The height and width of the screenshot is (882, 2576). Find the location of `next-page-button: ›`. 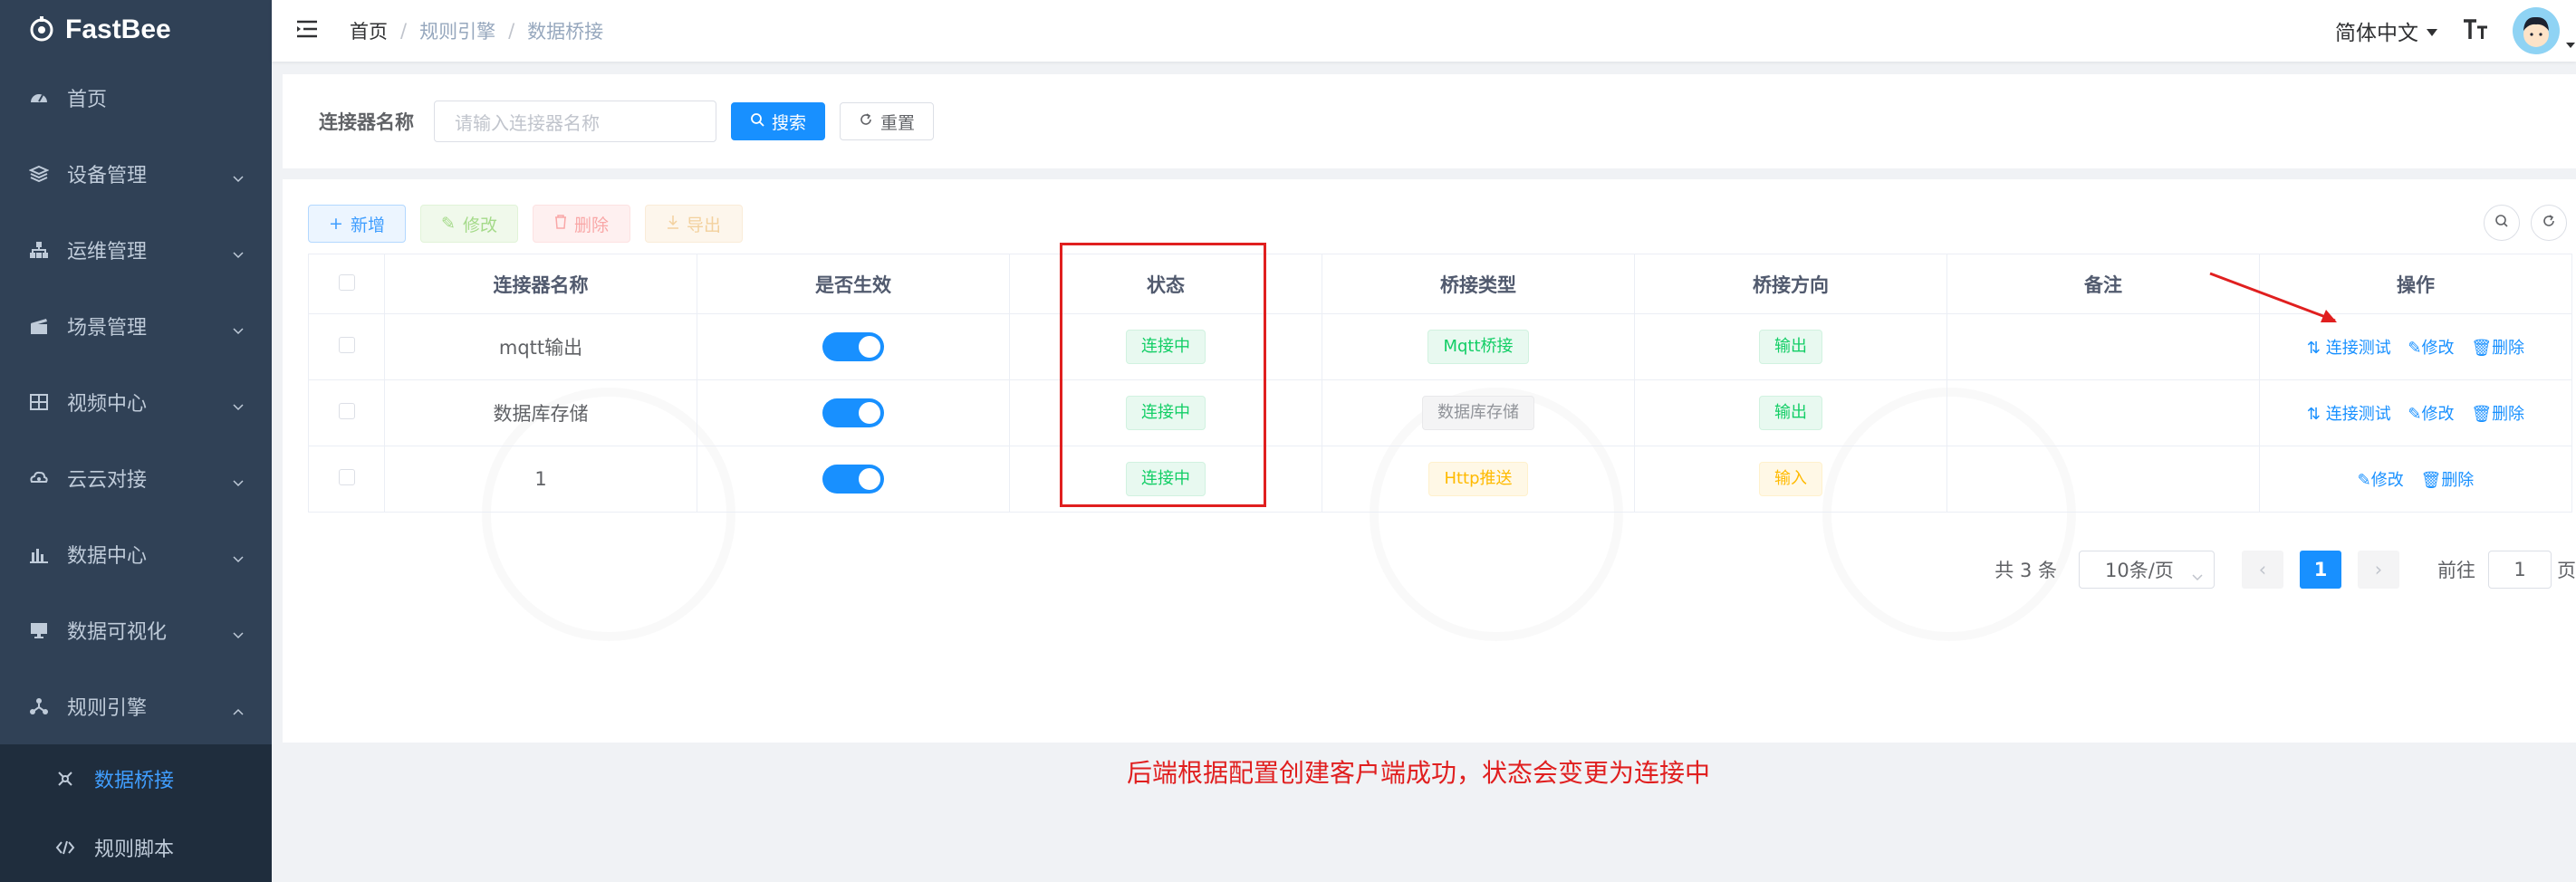

next-page-button: › is located at coordinates (2378, 570).